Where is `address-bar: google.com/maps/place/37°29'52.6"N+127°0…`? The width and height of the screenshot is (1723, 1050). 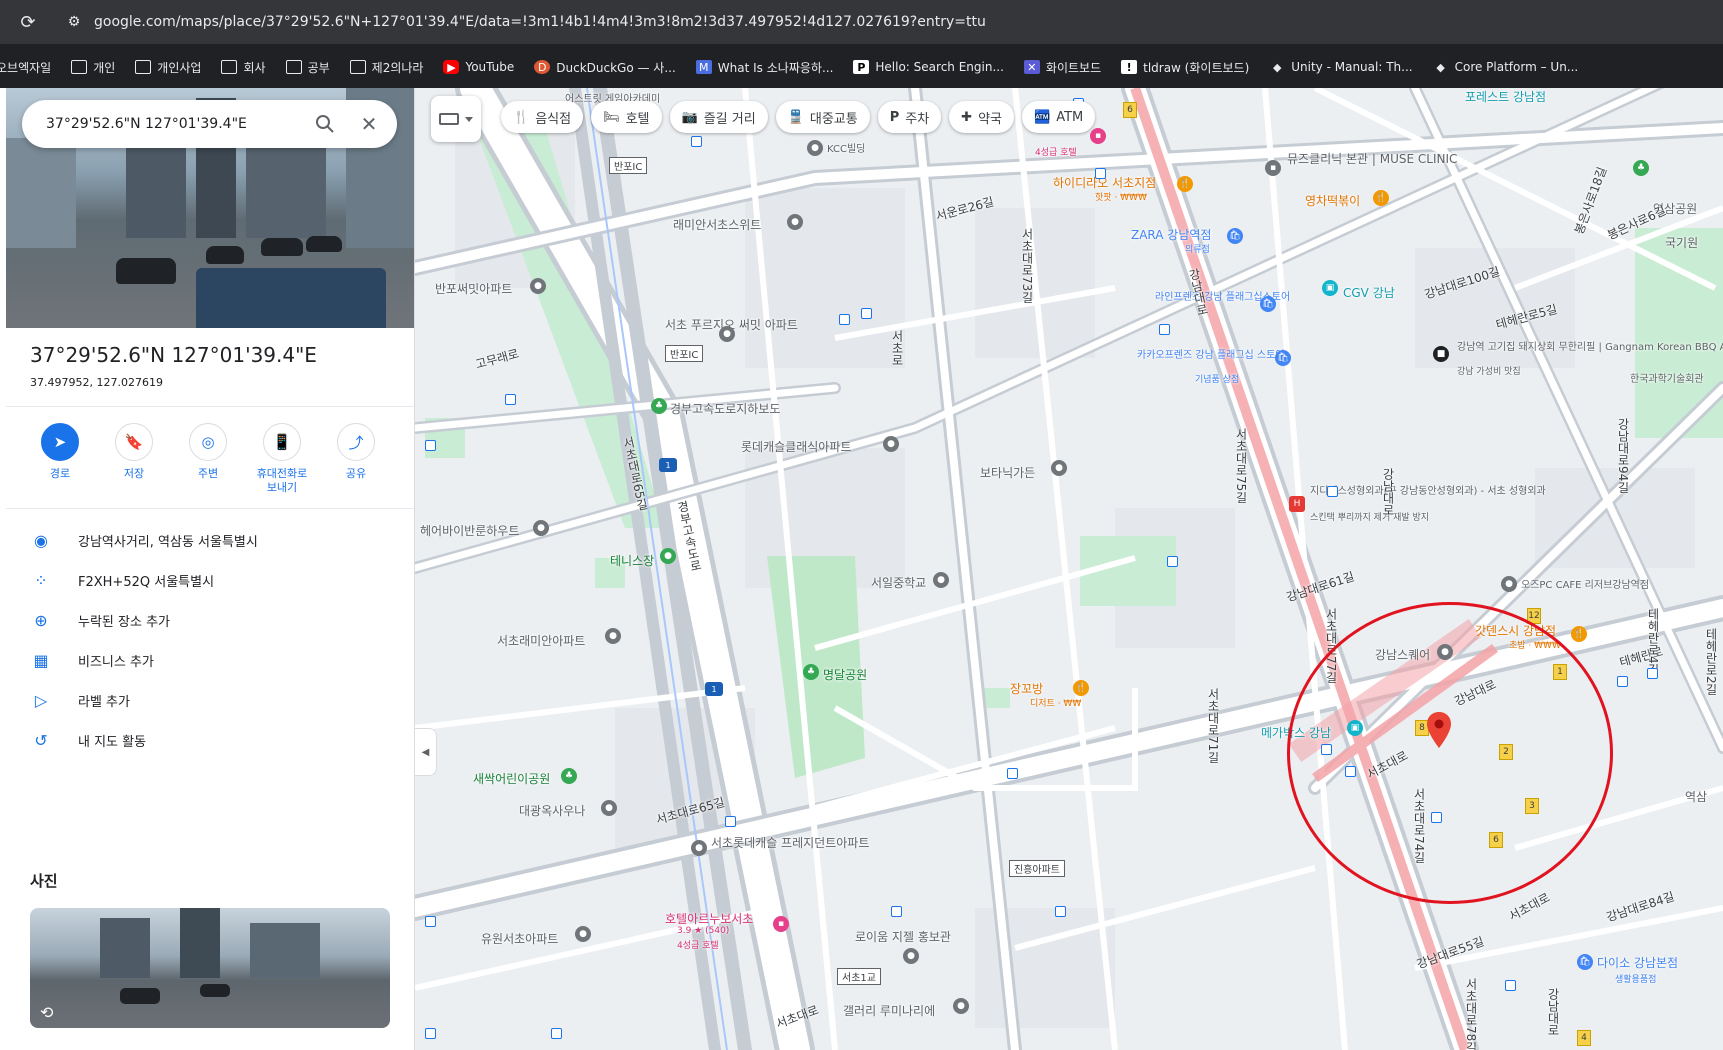 address-bar: google.com/maps/place/37°29'52.6"N+127°0… is located at coordinates (540, 22).